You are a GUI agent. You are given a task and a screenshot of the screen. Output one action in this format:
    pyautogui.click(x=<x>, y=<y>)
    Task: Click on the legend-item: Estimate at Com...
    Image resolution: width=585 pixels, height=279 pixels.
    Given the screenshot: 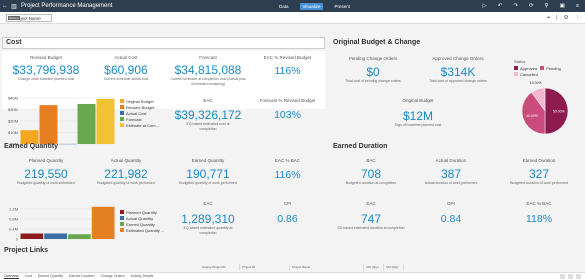 What is the action you would take?
    pyautogui.click(x=139, y=125)
    